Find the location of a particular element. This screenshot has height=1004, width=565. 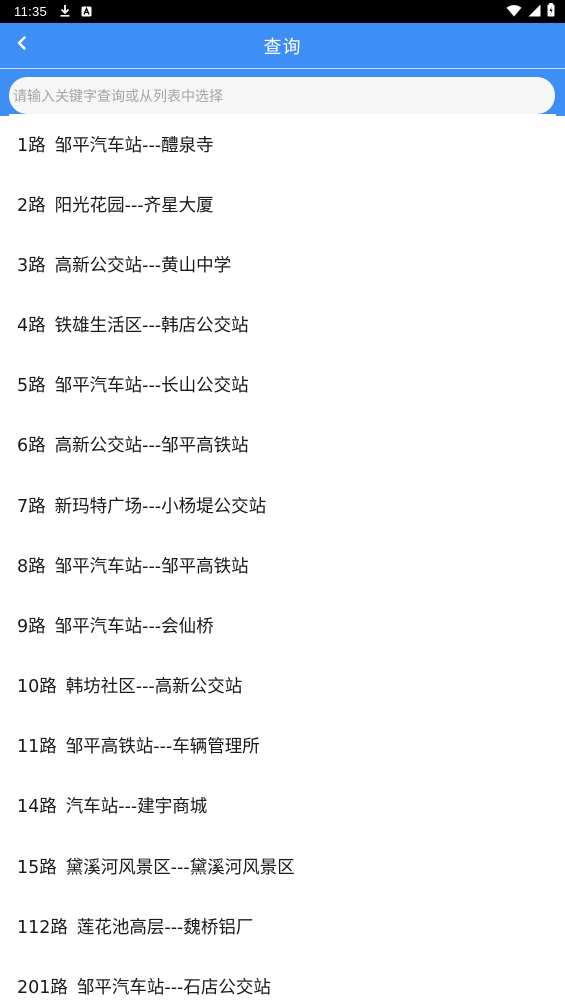

route-name: 14路 is located at coordinates (37, 807).